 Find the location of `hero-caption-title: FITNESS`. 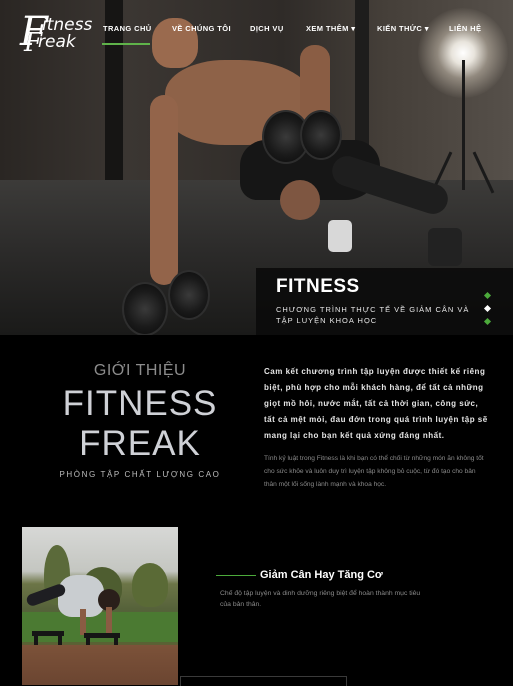

hero-caption-title: FITNESS is located at coordinates (318, 286).